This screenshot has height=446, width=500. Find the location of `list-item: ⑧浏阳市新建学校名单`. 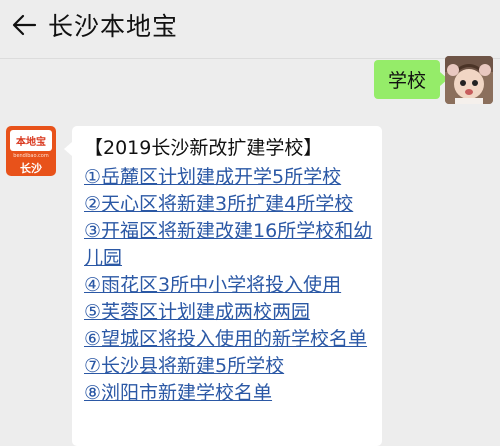

list-item: ⑧浏阳市新建学校名单 is located at coordinates (233, 393).